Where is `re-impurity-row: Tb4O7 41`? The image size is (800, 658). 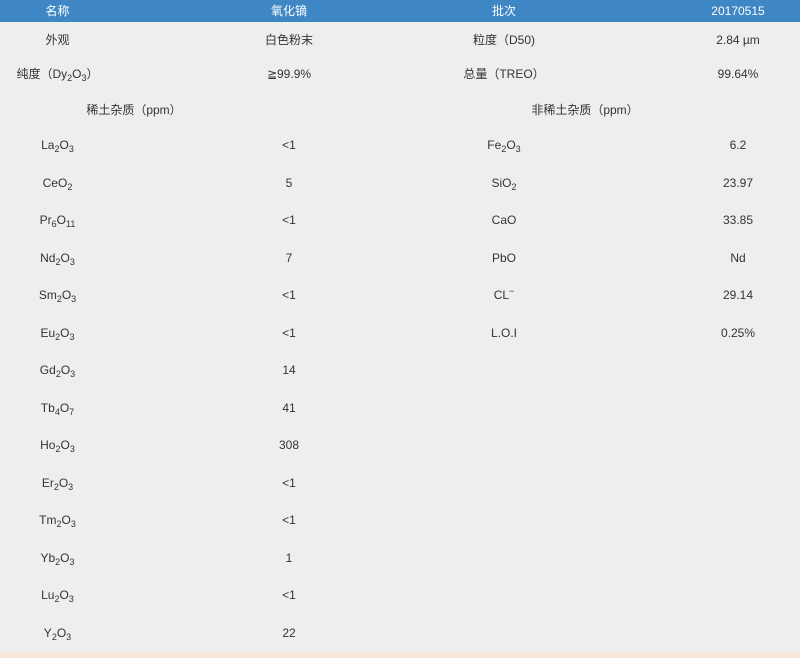
re-impurity-row: Tb4O7 41 is located at coordinates (400, 408).